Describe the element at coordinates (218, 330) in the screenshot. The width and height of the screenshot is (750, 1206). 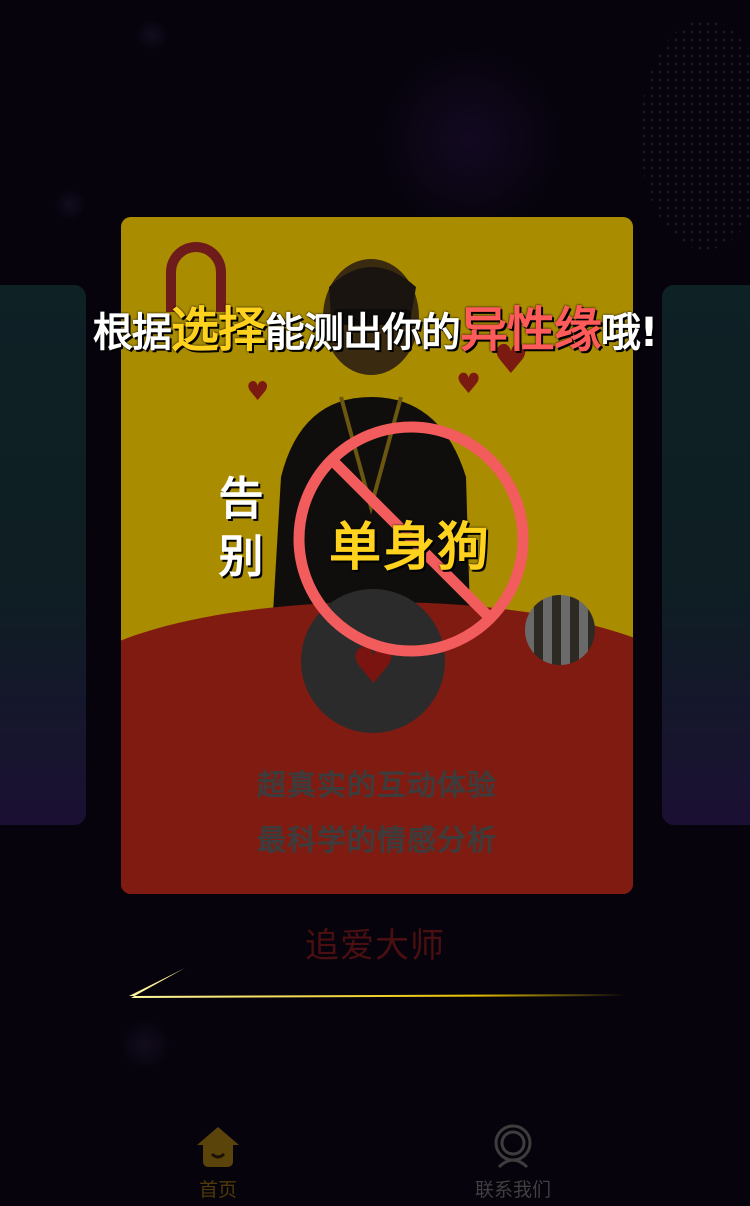
I see `headline-highlight-yellow: 选择` at that location.